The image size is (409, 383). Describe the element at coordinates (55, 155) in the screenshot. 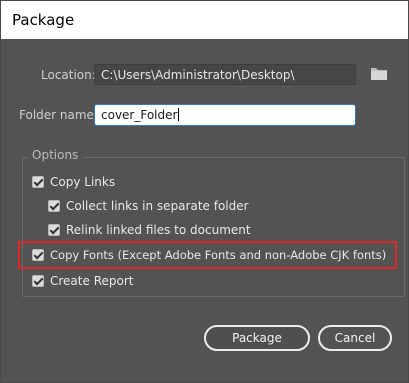

I see `options-legend: Options` at that location.